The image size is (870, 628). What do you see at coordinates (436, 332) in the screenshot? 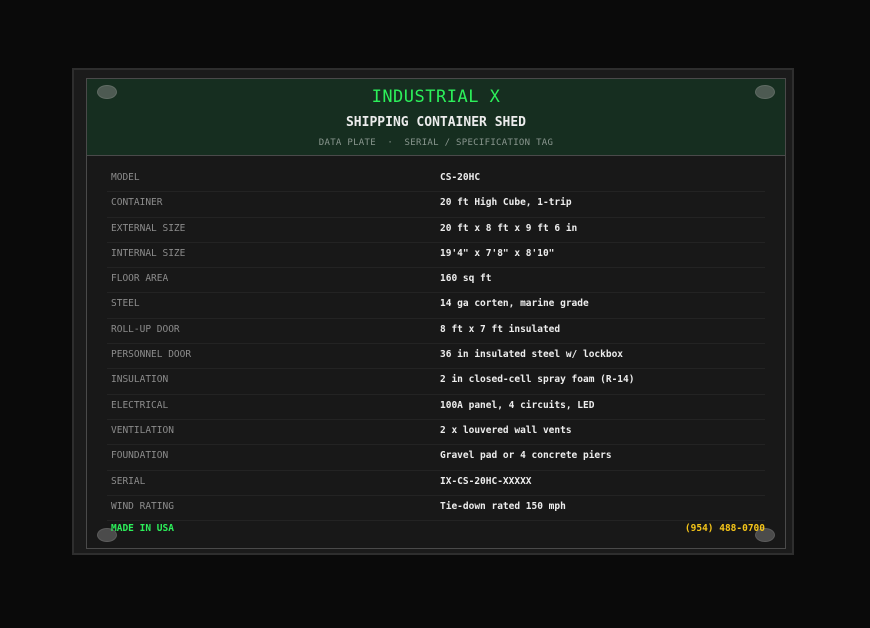
I see `spec-row-roll-up-door: ROLL-UP DOOR 8 ft x 7 ft insulated` at bounding box center [436, 332].